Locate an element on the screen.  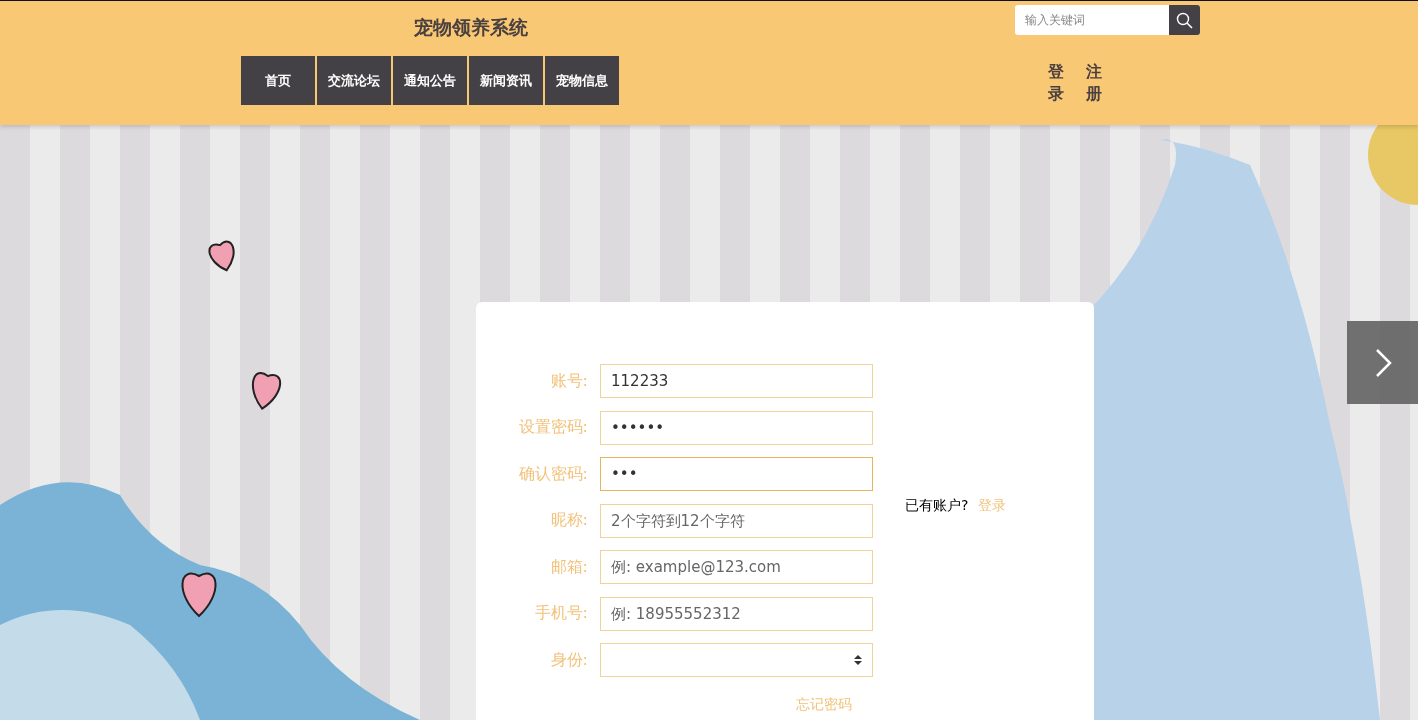
input-field: 112233 is located at coordinates (736, 381).